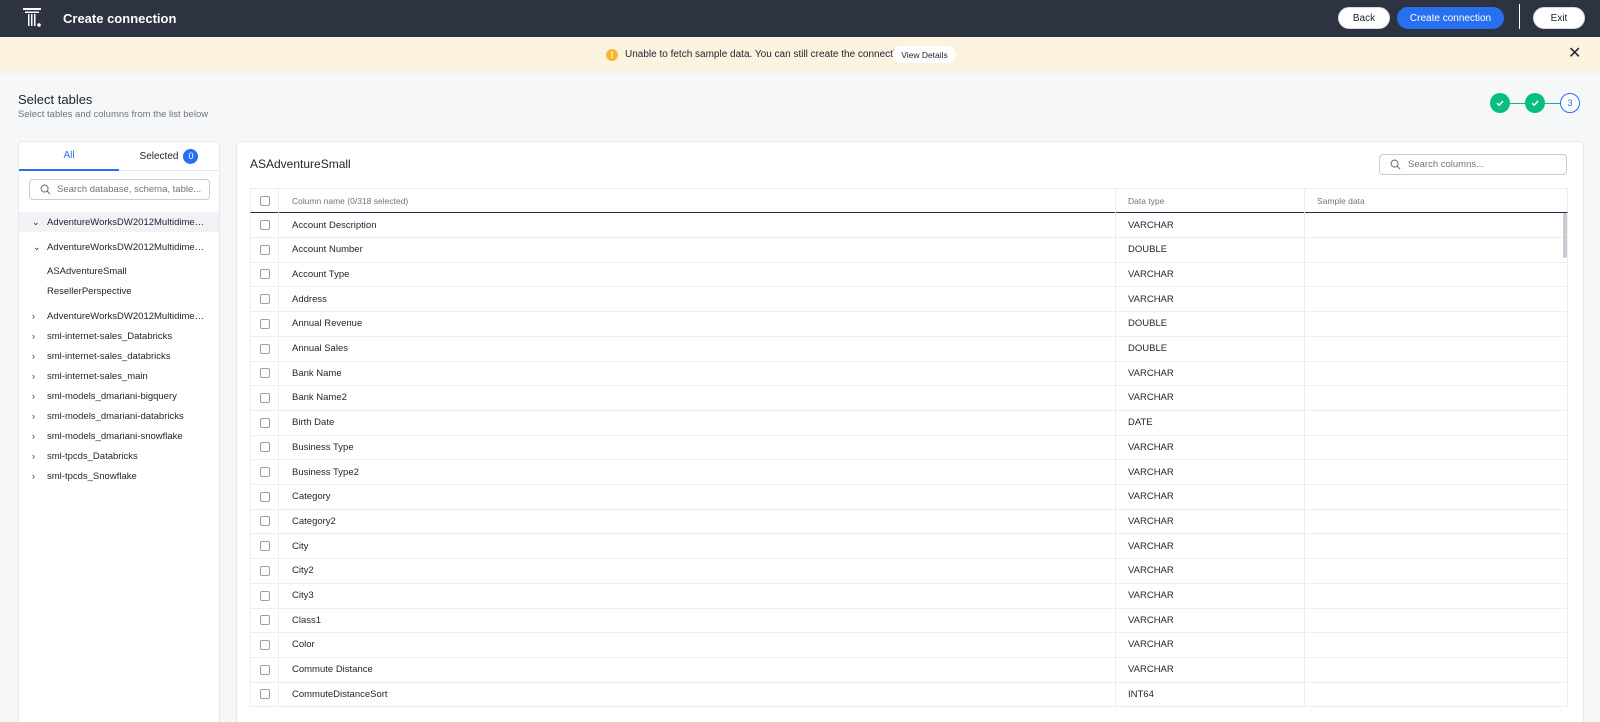 Image resolution: width=1600 pixels, height=722 pixels. Describe the element at coordinates (909, 250) in the screenshot. I see `table-row: Account Number DOUBLE` at that location.